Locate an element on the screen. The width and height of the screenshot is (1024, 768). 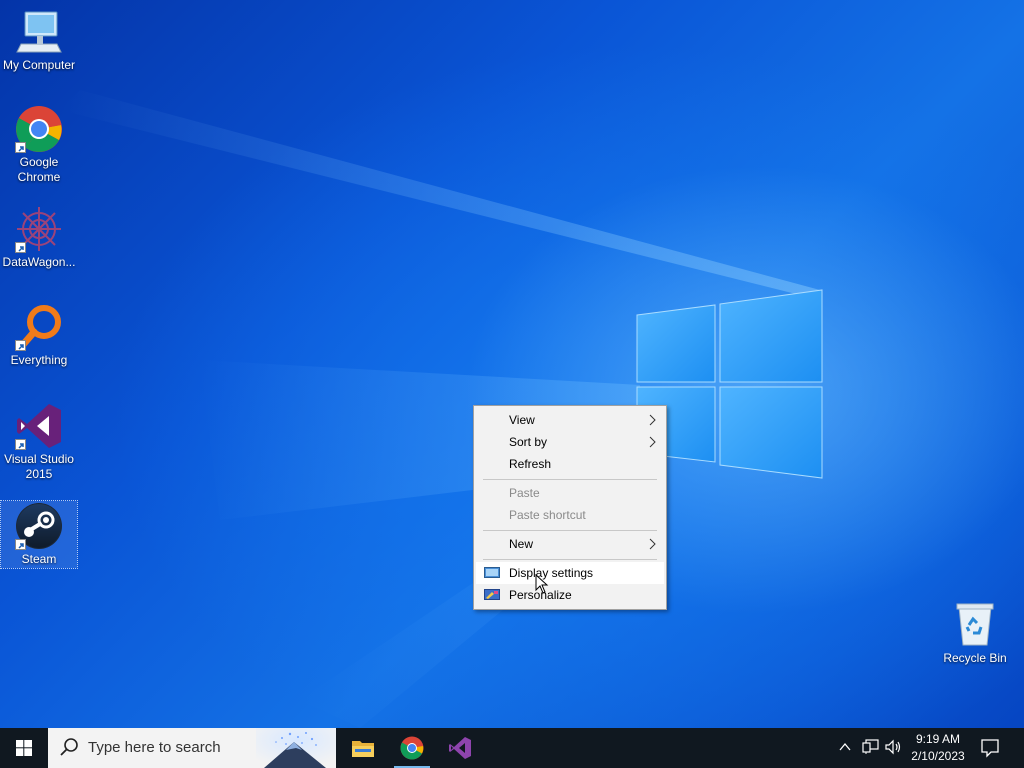
taskbar-clock: 9:19 AM 2/10/2023 is located at coordinates (938, 748).